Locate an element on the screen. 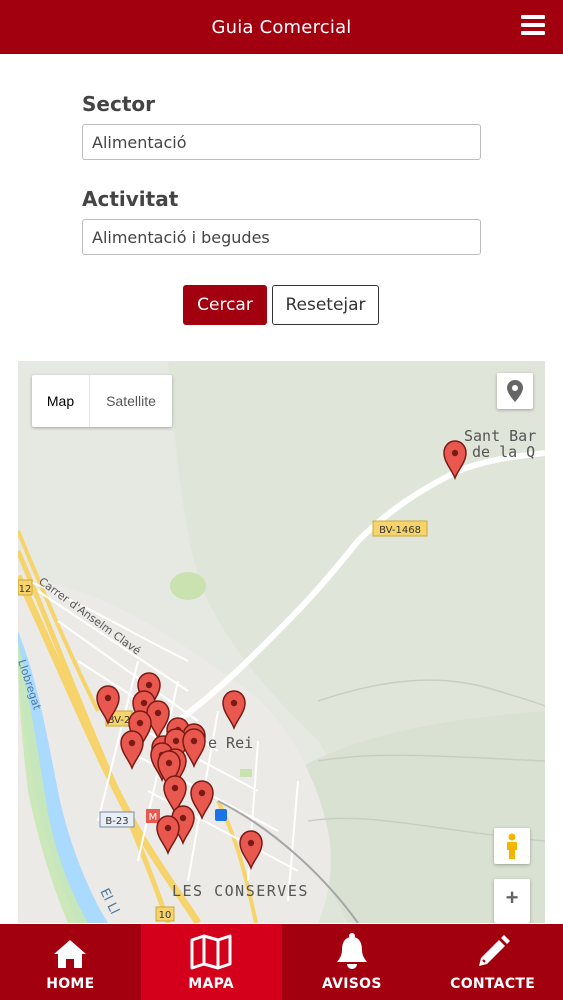 The image size is (563, 1000). pencil-icon is located at coordinates (494, 950).